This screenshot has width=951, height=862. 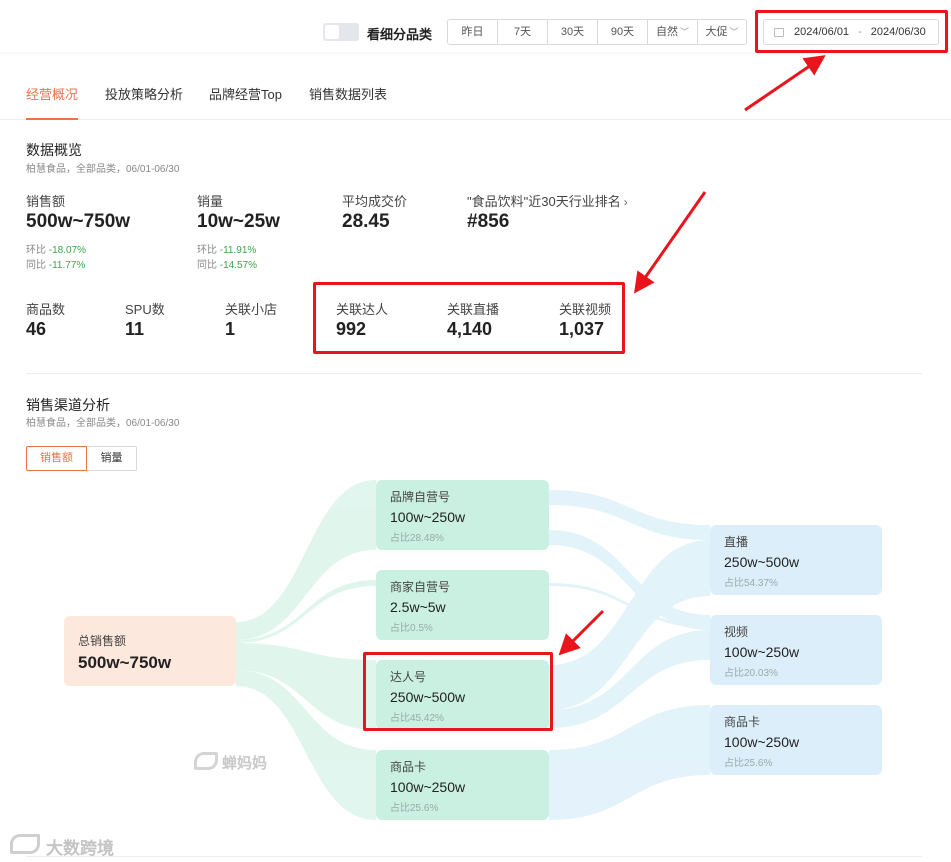 I want to click on count-products-value: 46, so click(x=36, y=329).